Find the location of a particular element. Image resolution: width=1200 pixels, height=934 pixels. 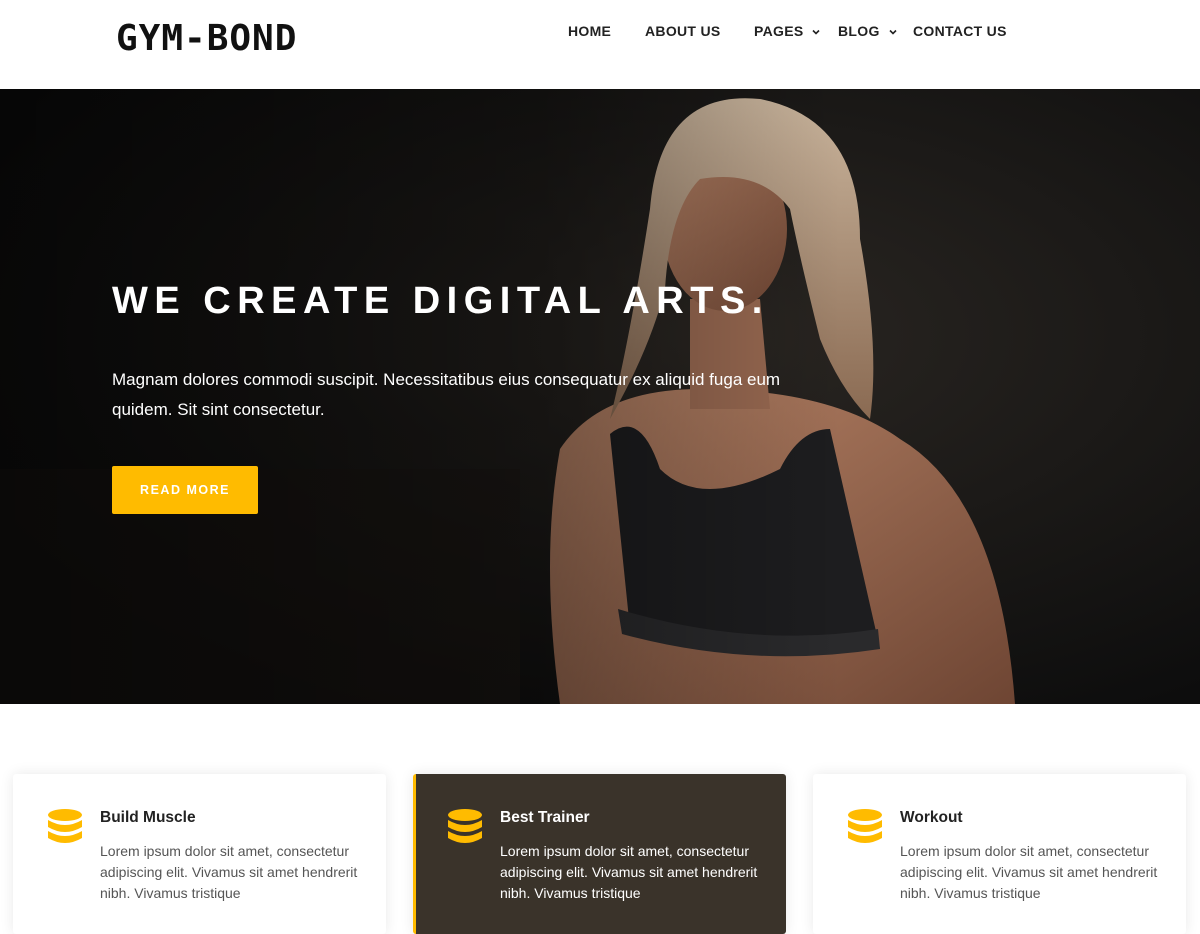

nav-item-pages: PAGES is located at coordinates (787, 31).